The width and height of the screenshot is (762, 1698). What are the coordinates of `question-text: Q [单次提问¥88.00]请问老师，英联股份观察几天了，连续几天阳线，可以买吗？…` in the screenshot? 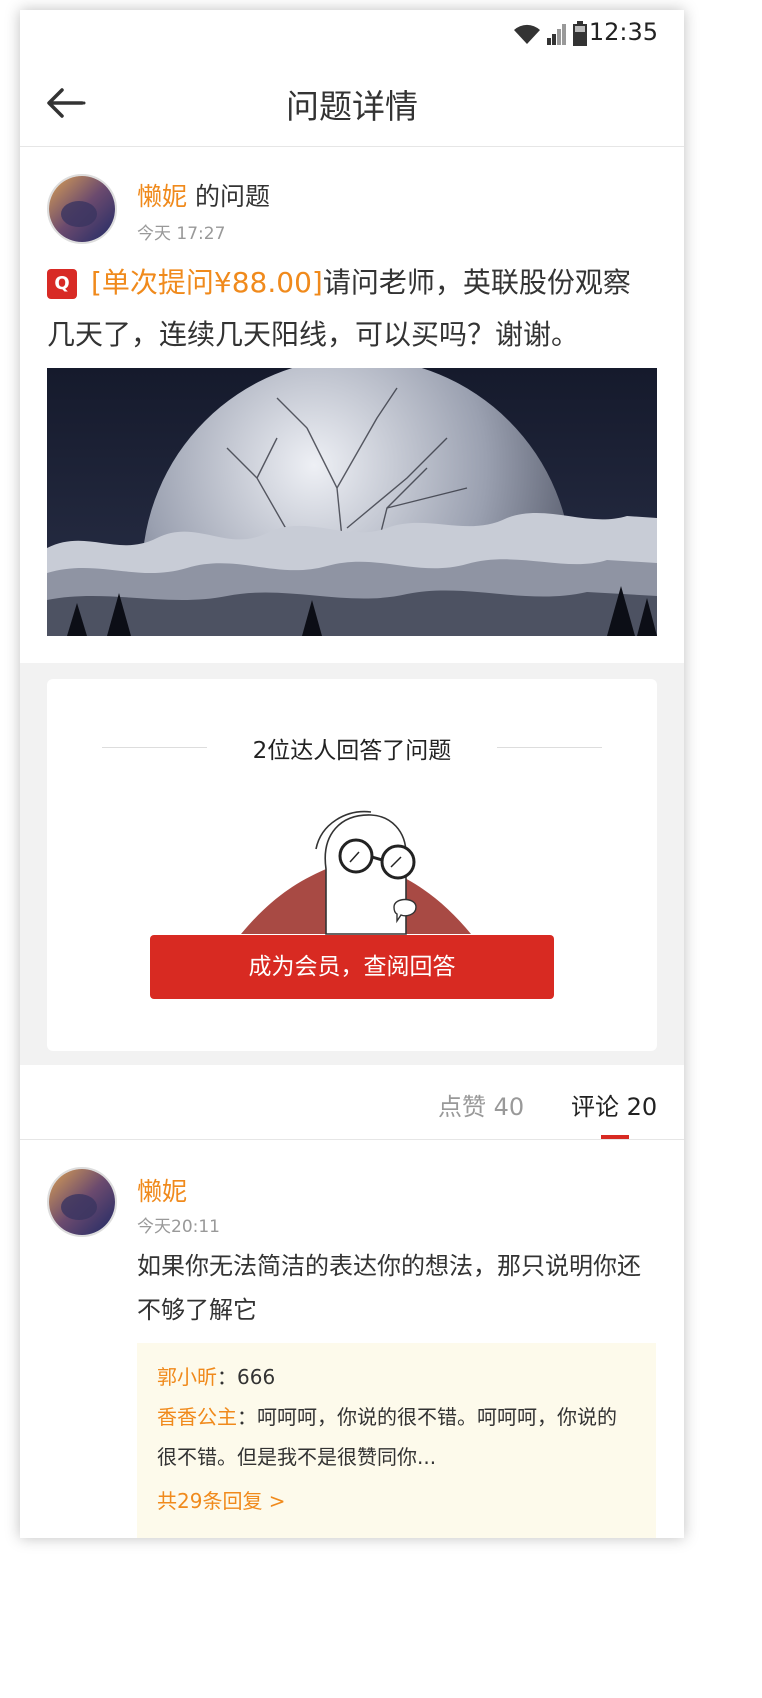 It's located at (352, 309).